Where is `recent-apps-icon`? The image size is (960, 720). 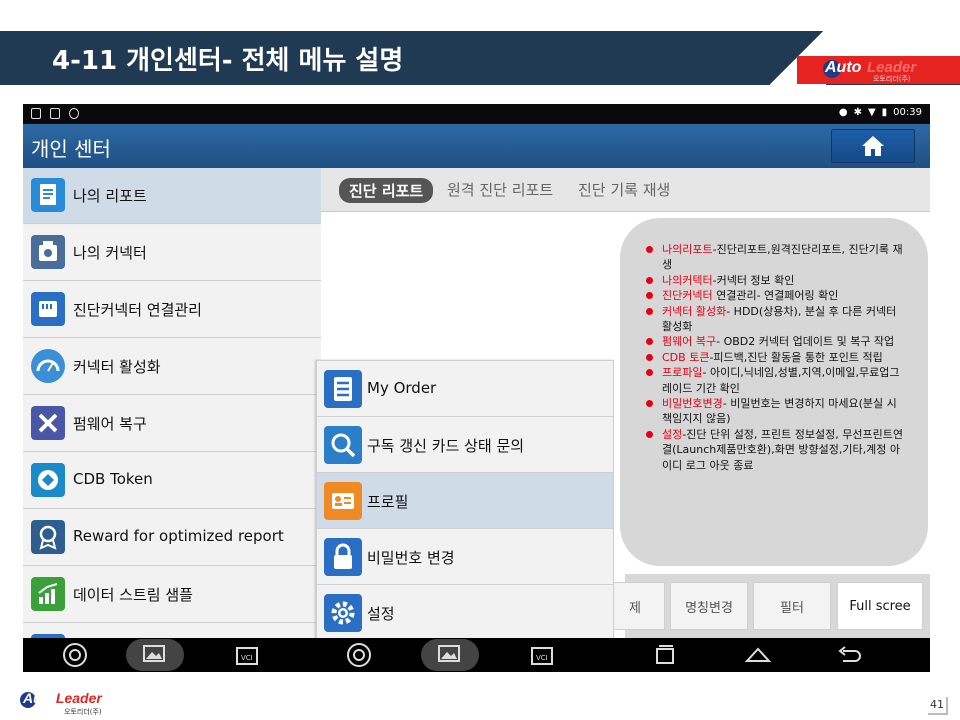
recent-apps-icon is located at coordinates (665, 655).